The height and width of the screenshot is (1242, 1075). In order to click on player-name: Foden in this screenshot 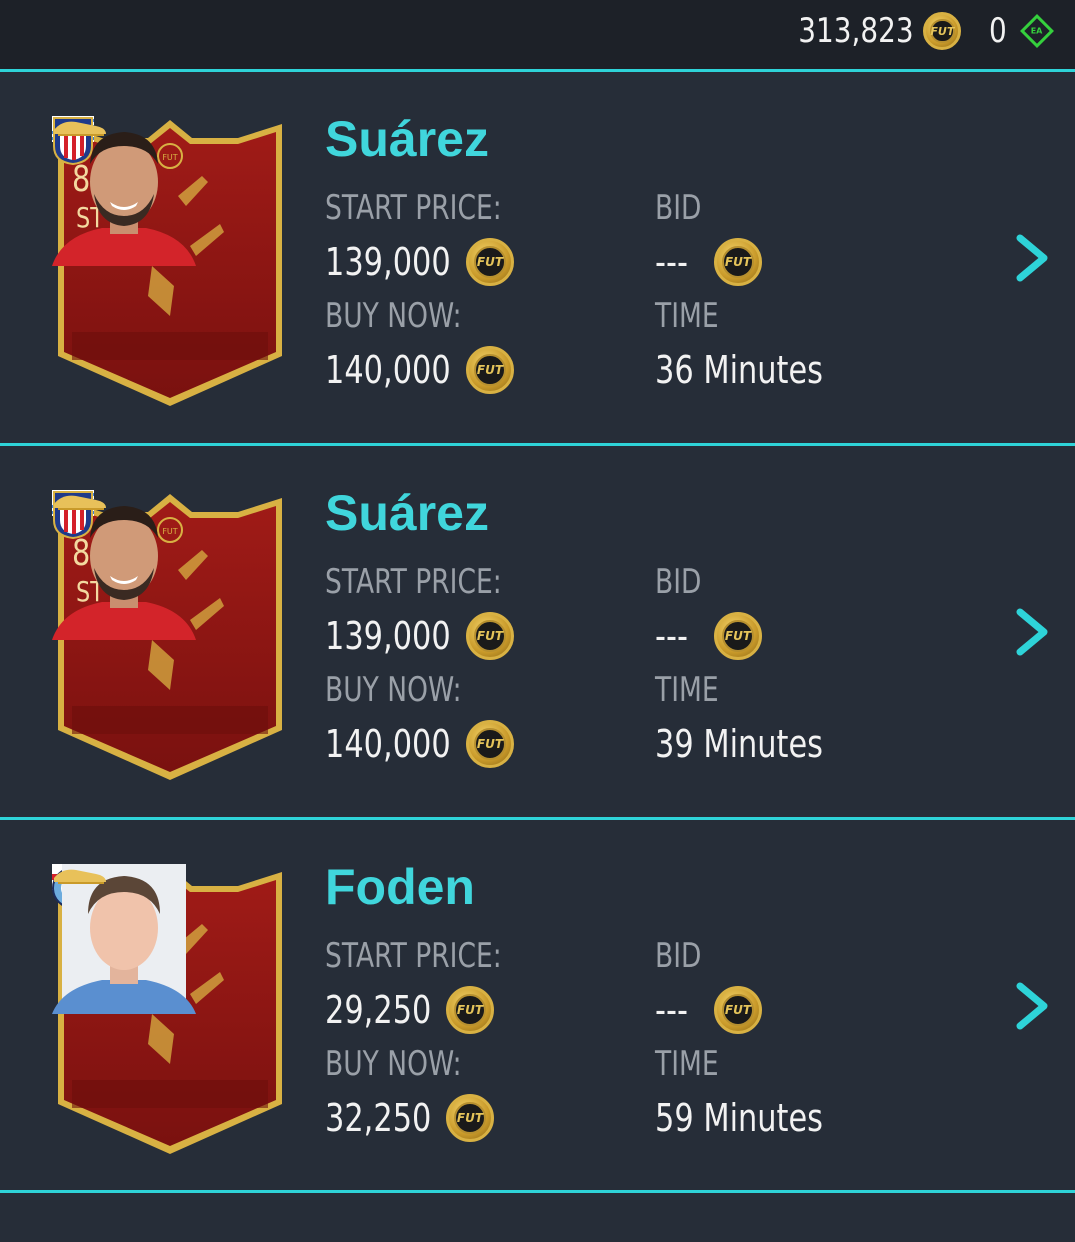, I will do `click(400, 887)`.